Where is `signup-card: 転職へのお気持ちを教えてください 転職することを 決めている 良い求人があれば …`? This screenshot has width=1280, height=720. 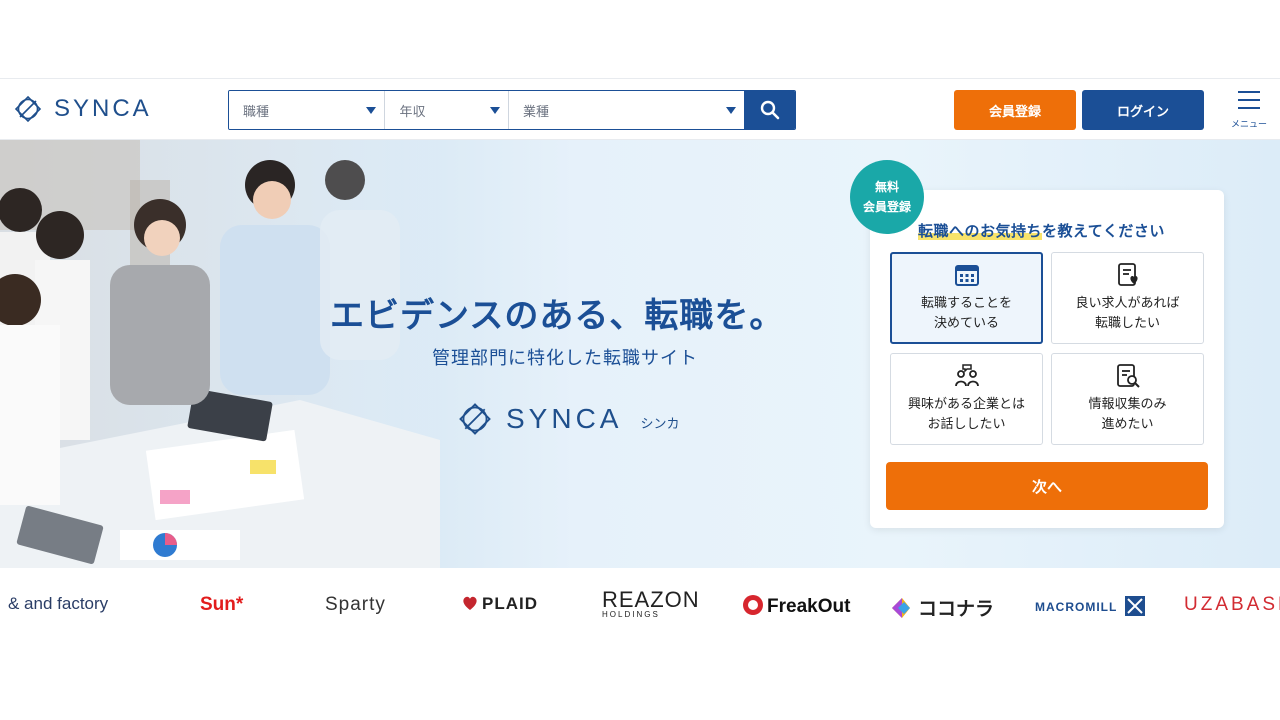
signup-card: 転職へのお気持ちを教えてください 転職することを 決めている 良い求人があれば … is located at coordinates (1047, 359).